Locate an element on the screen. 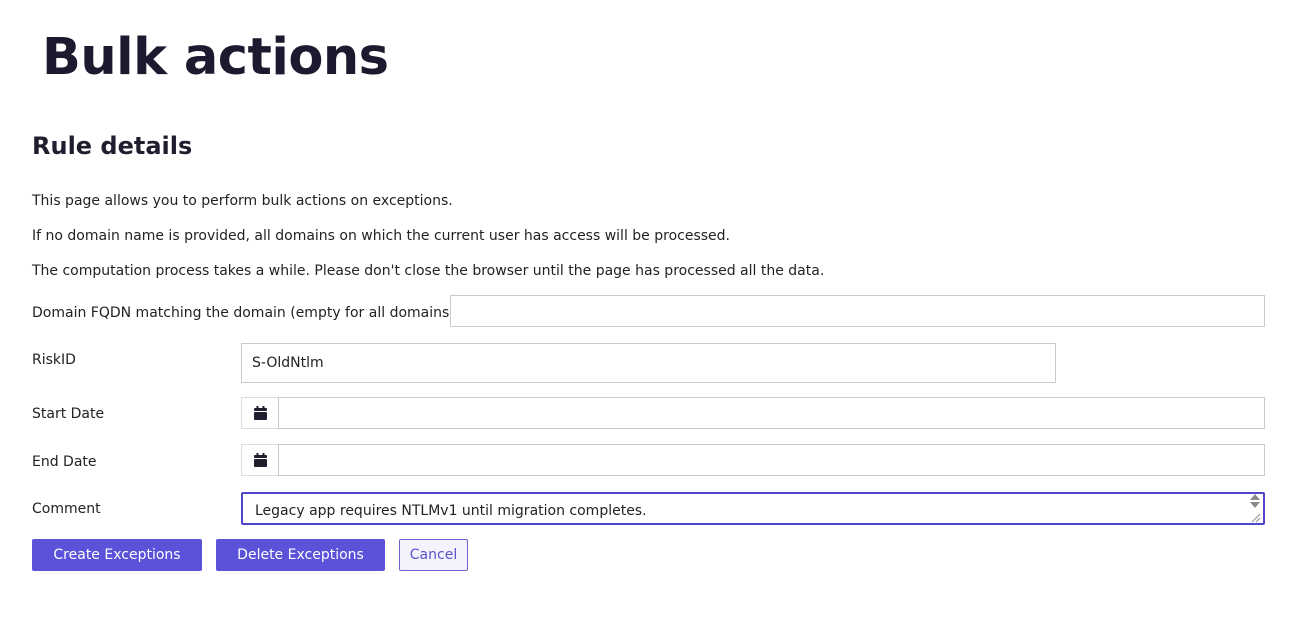  create-exceptions-button: Create Exceptions is located at coordinates (117, 555).